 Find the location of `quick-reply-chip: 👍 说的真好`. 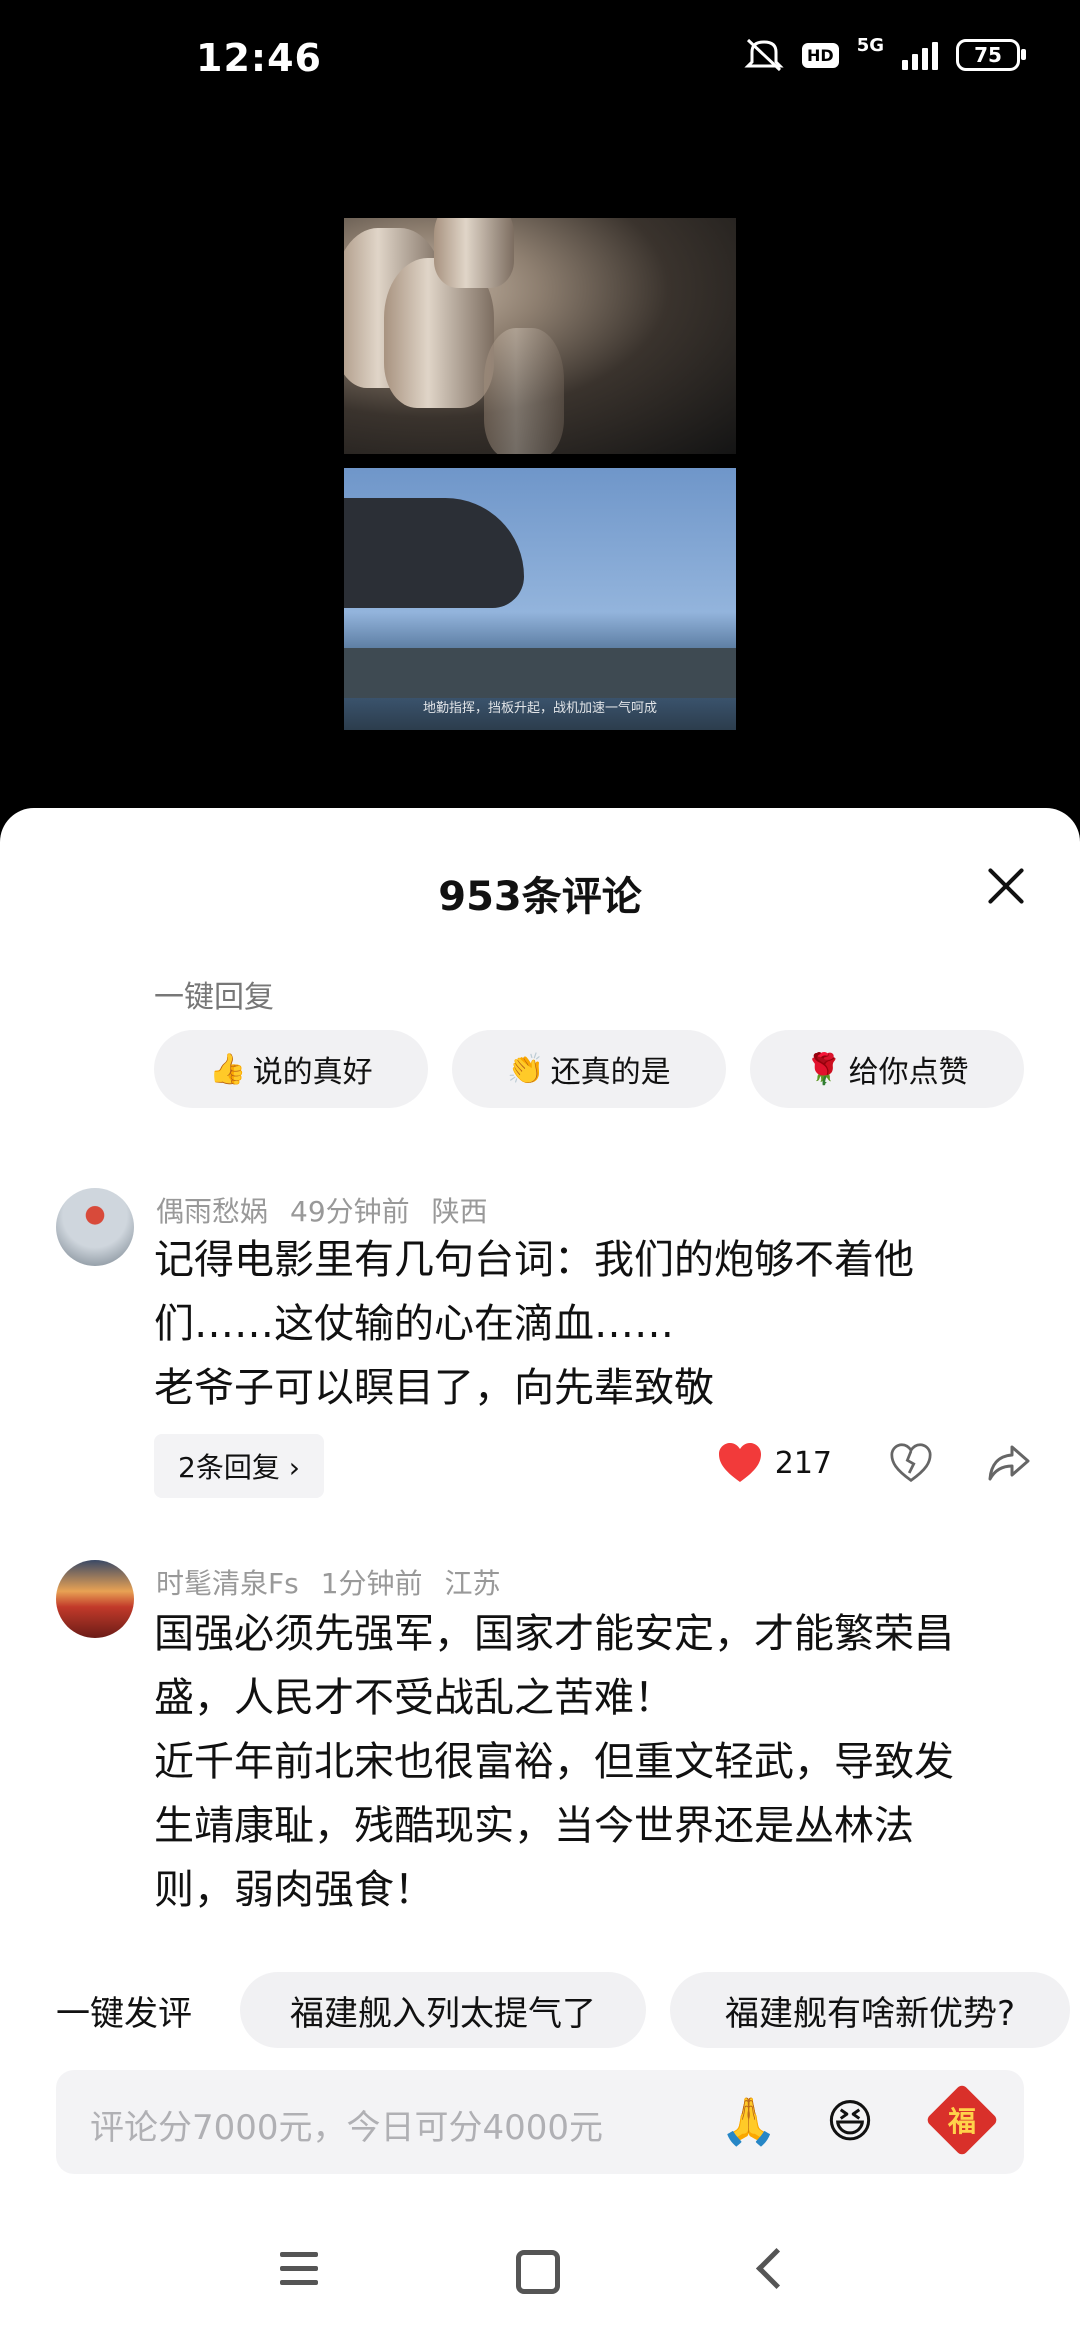

quick-reply-chip: 👍 说的真好 is located at coordinates (291, 1069).